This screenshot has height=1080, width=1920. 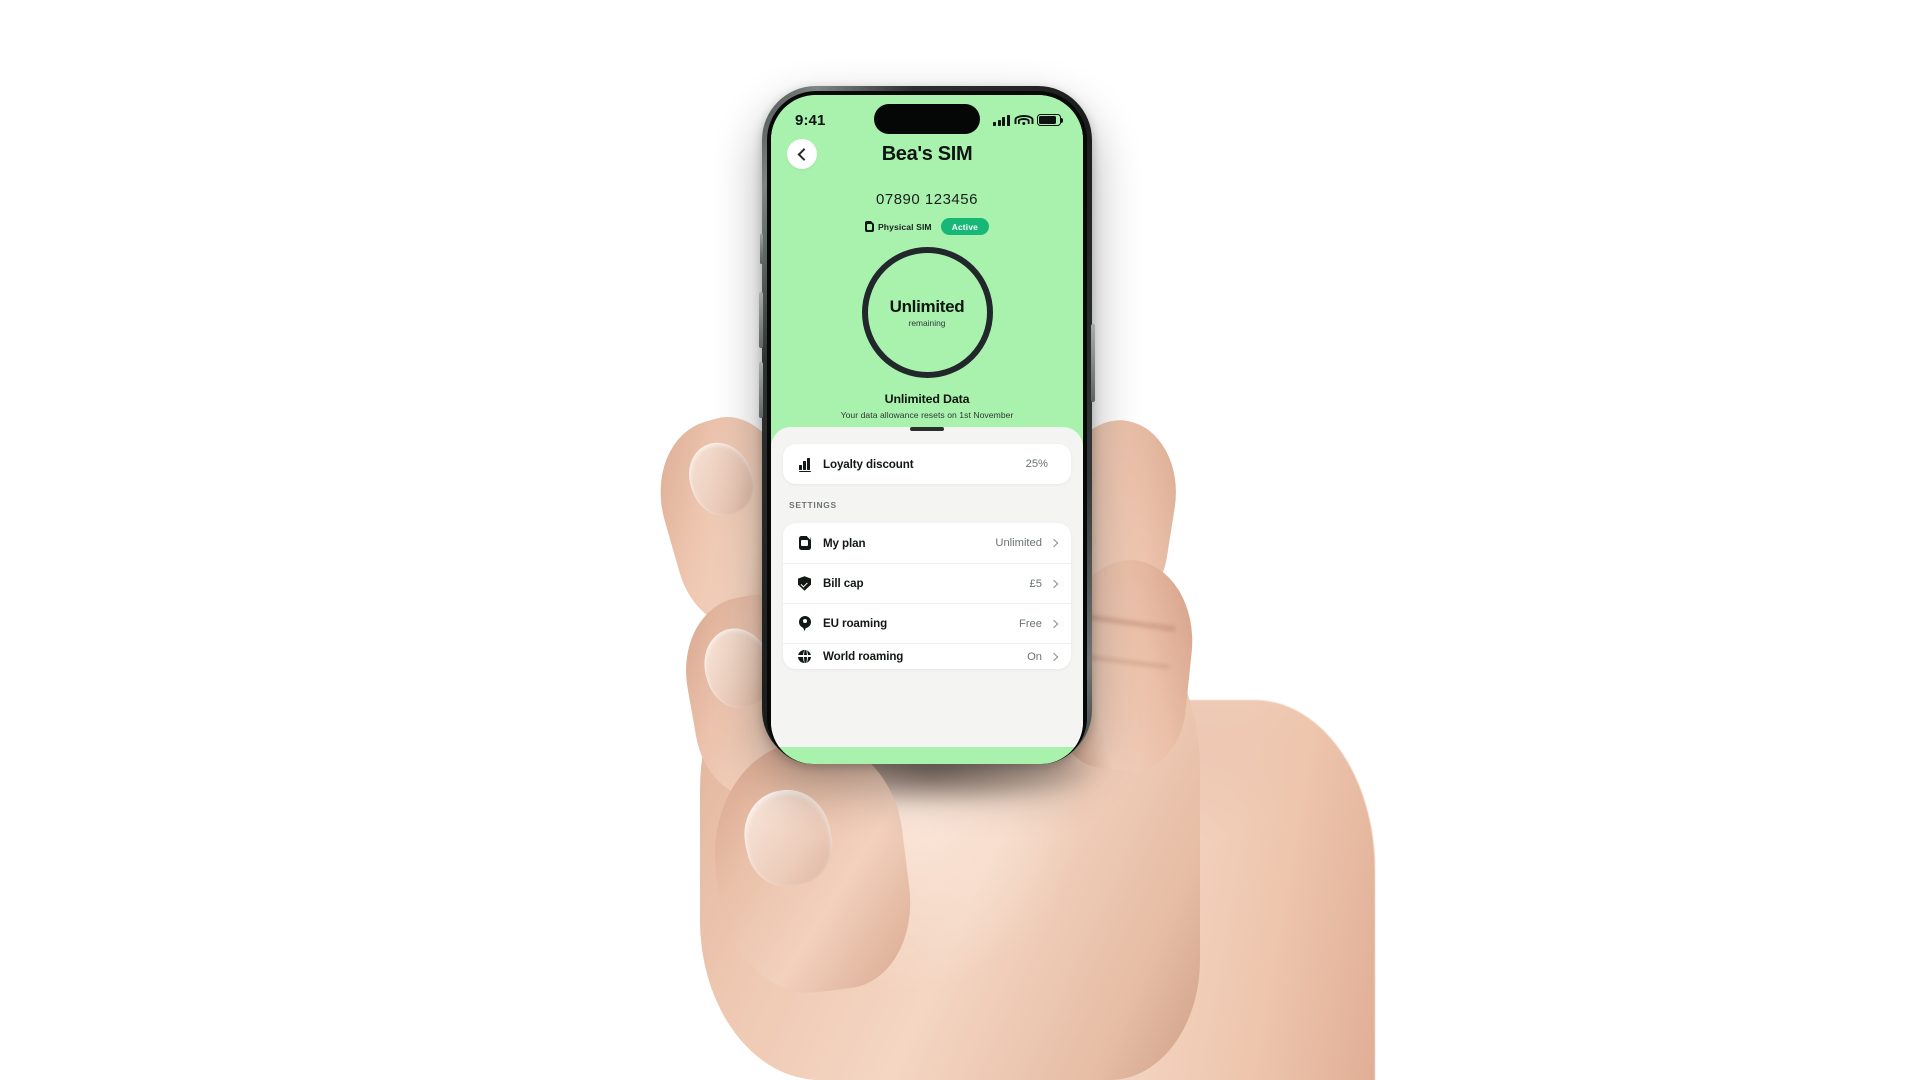 What do you see at coordinates (804, 465) in the screenshot?
I see `bar-chart-icon` at bounding box center [804, 465].